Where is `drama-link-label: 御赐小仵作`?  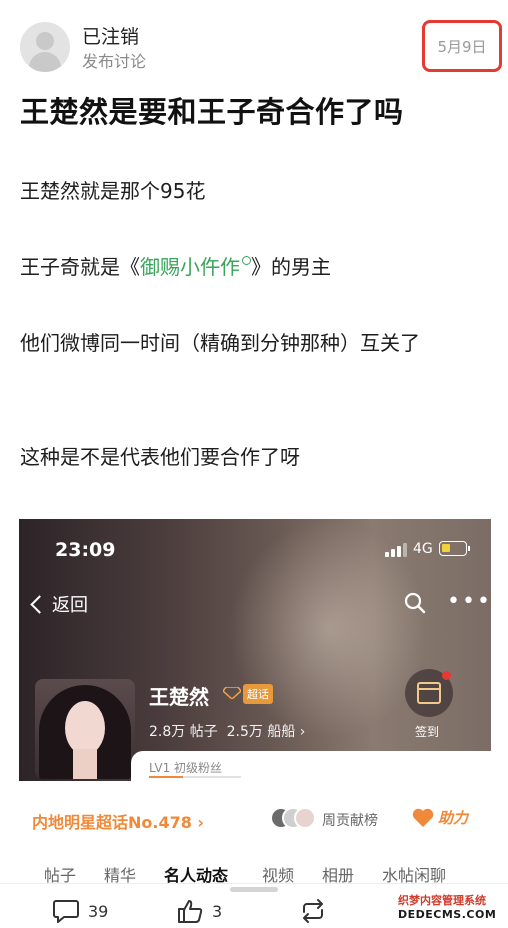 drama-link-label: 御赐小仵作 is located at coordinates (190, 267).